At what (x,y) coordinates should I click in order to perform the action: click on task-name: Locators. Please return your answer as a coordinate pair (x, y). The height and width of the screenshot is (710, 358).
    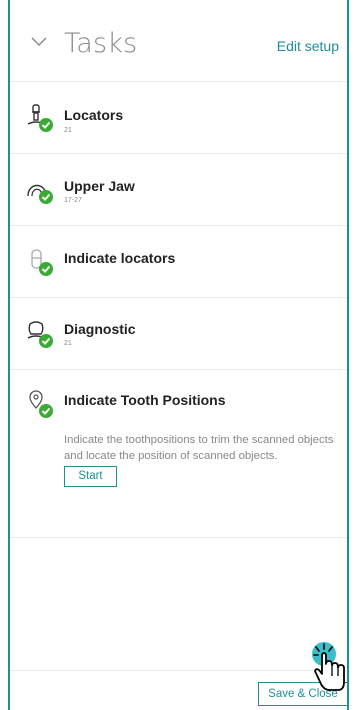
    Looking at the image, I should click on (94, 115).